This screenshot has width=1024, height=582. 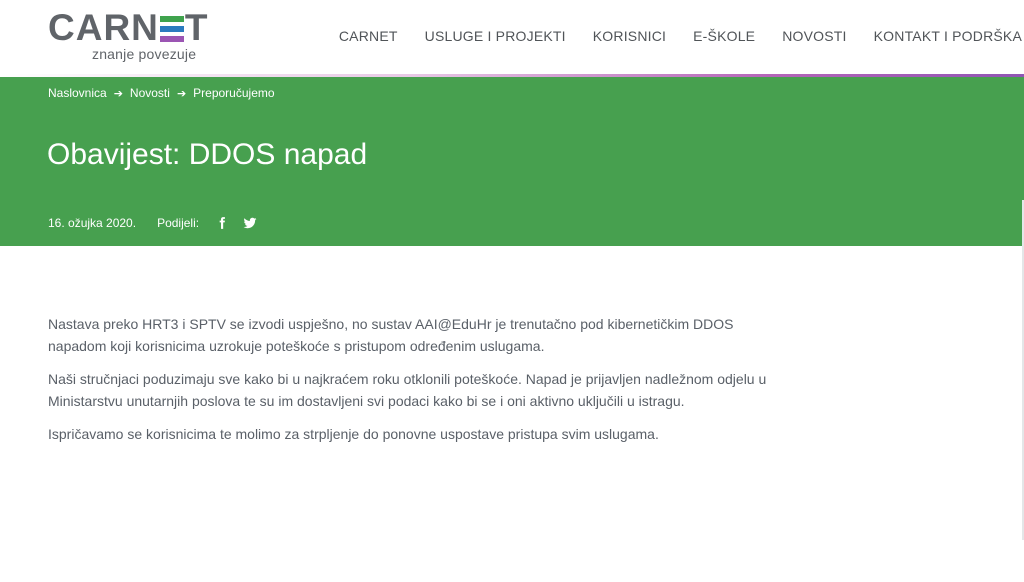 What do you see at coordinates (948, 36) in the screenshot?
I see `nav-item-kontakt-i-podrska: KONTAKT I PODRŠKA` at bounding box center [948, 36].